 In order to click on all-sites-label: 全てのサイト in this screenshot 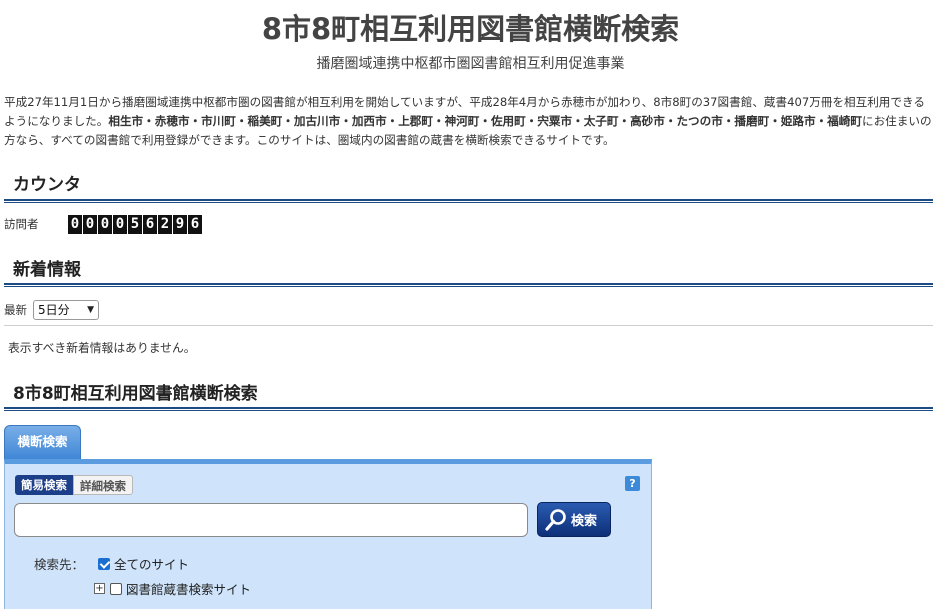, I will do `click(152, 564)`.